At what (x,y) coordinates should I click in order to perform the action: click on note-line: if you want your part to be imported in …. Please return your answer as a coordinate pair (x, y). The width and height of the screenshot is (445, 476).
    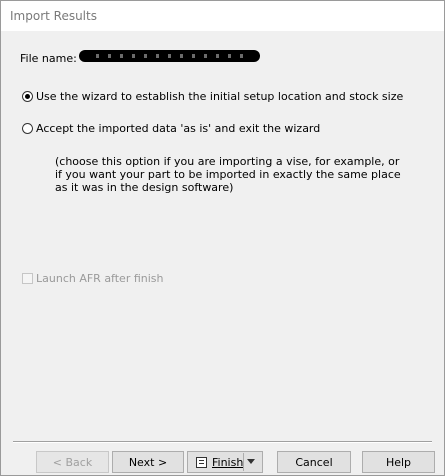
    Looking at the image, I should click on (228, 174).